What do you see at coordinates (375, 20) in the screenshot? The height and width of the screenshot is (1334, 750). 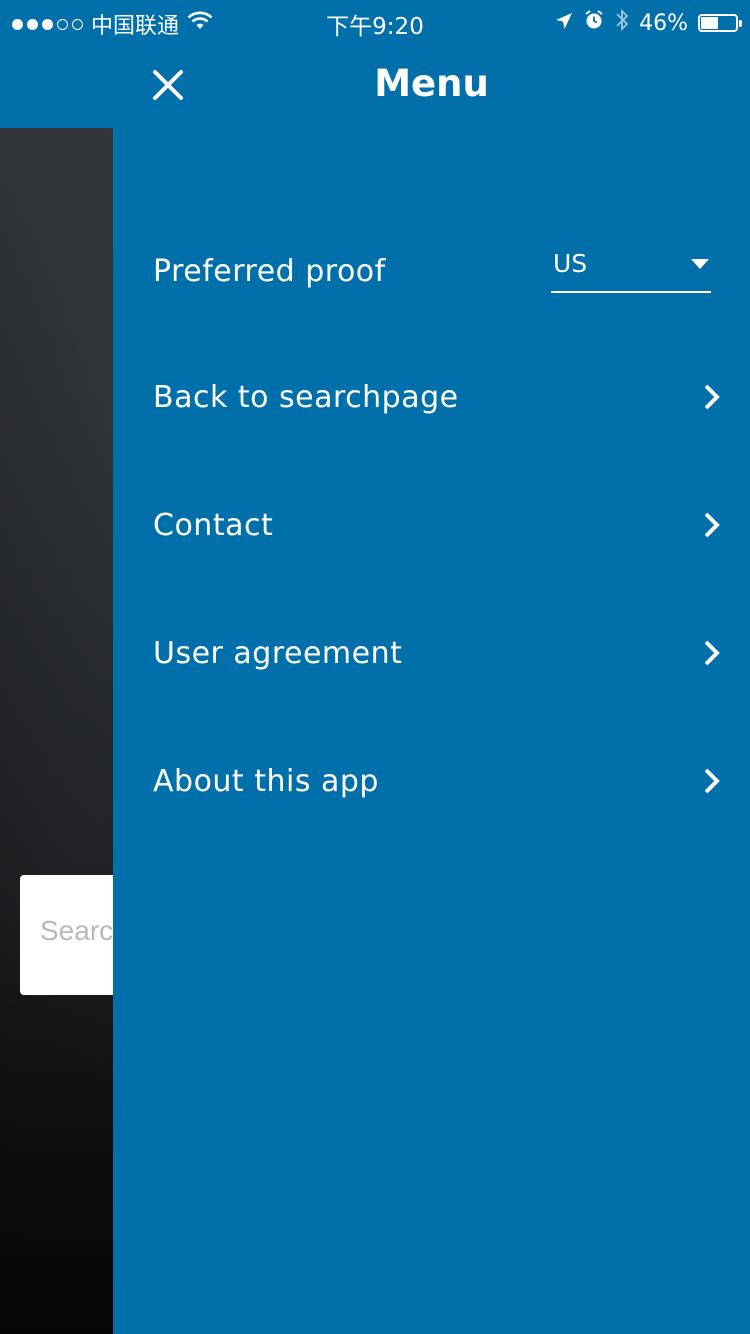 I see `status-bar: 中国联通 下午9:20 46%` at bounding box center [375, 20].